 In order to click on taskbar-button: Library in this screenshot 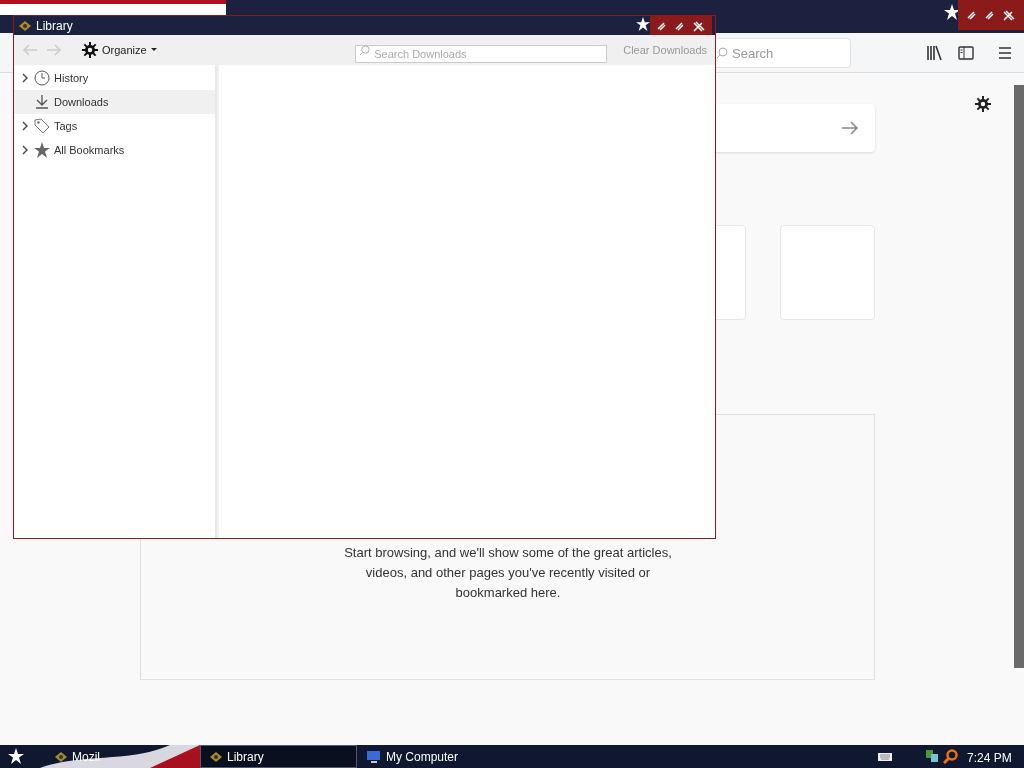, I will do `click(278, 756)`.